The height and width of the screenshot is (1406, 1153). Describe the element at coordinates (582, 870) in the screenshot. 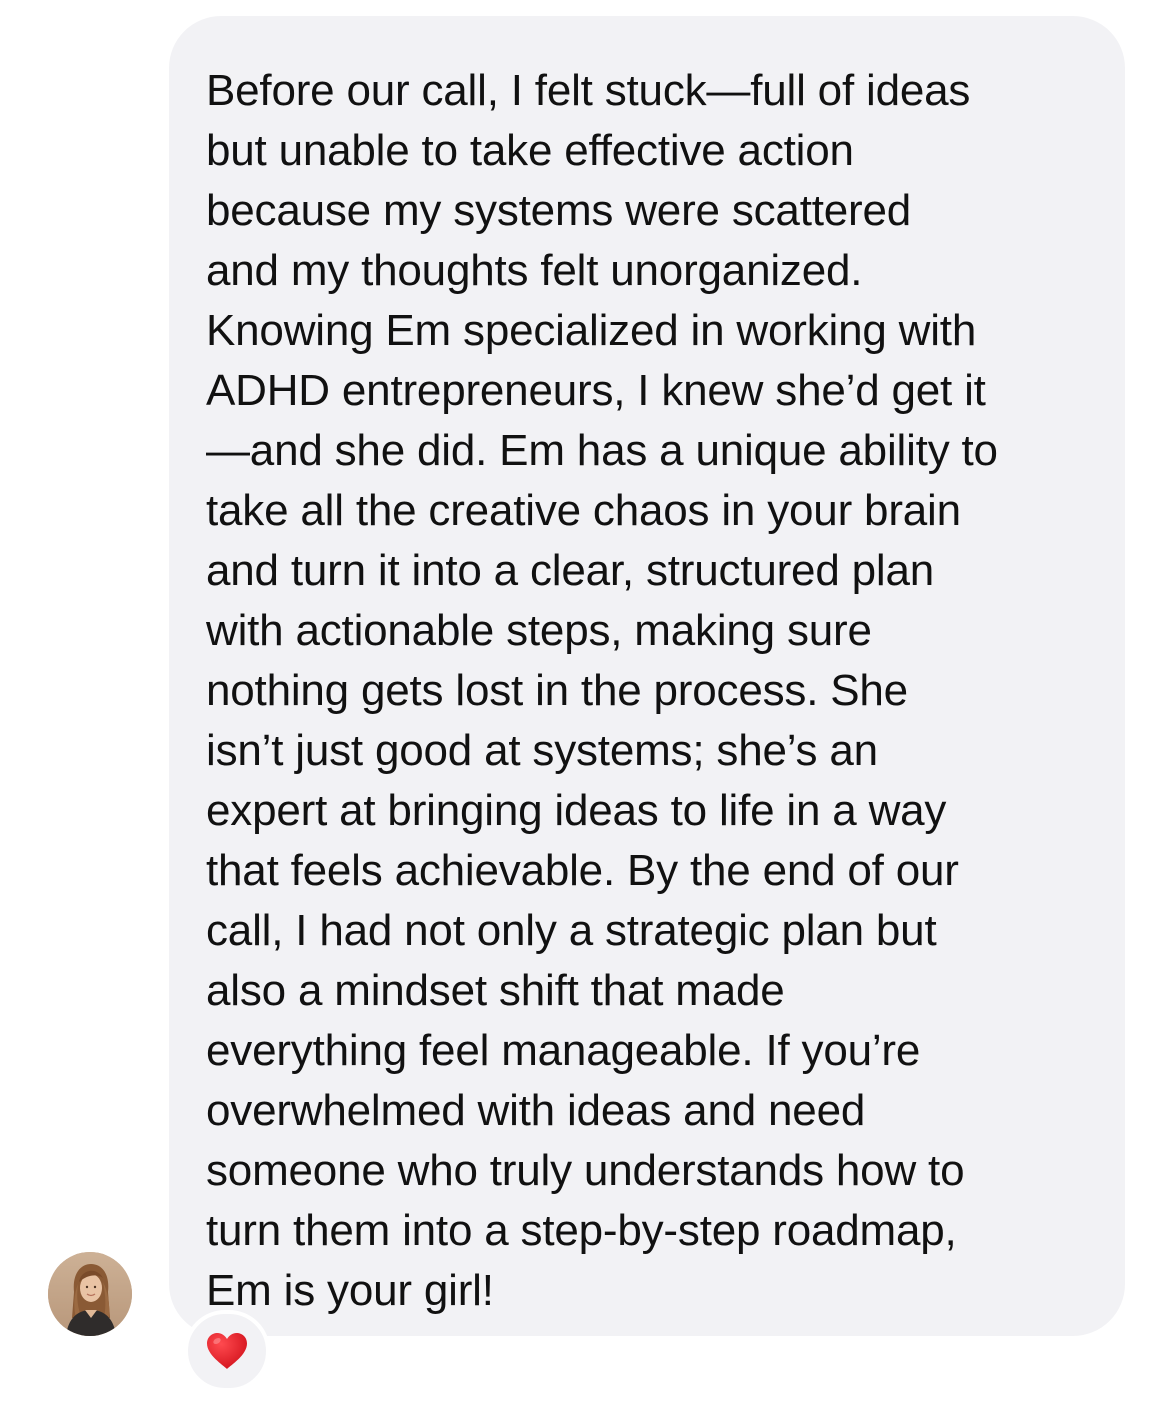

I see `message-line: that feels achievable. By the end of our` at that location.